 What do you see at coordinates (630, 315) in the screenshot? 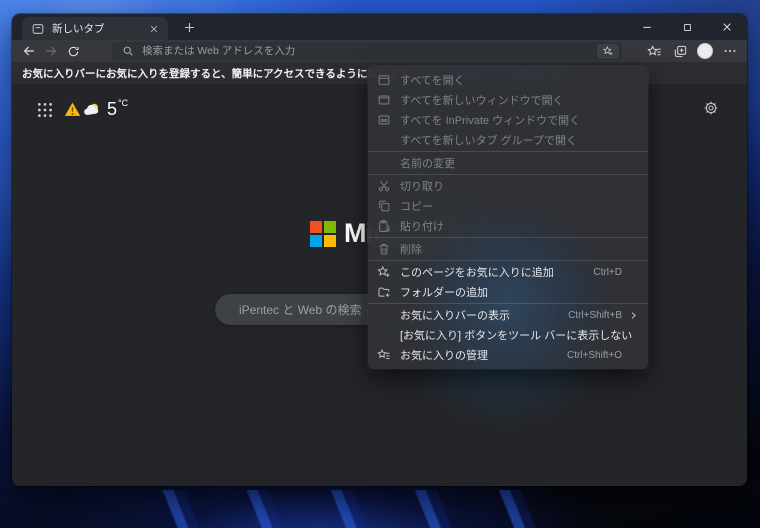
I see `submenu-chevron-icon` at bounding box center [630, 315].